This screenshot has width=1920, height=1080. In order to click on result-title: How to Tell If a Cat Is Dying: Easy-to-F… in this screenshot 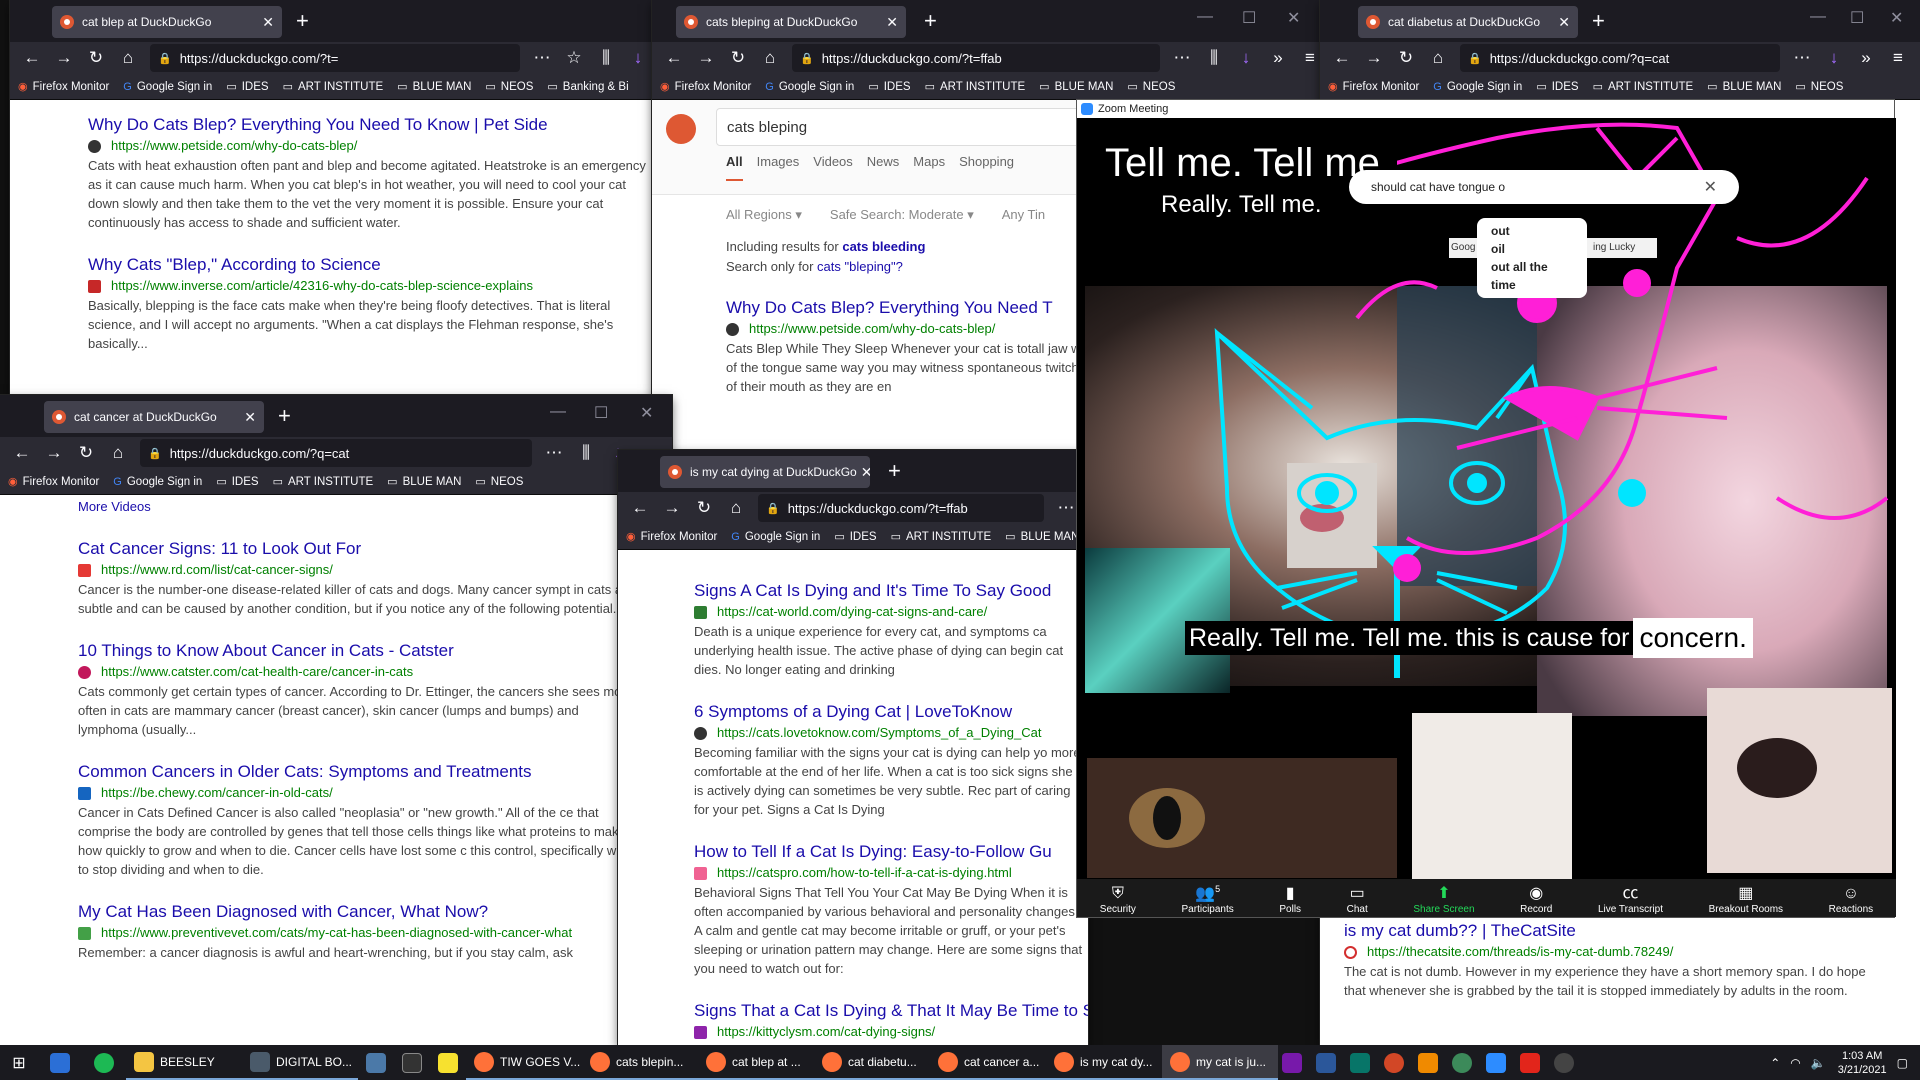, I will do `click(891, 852)`.